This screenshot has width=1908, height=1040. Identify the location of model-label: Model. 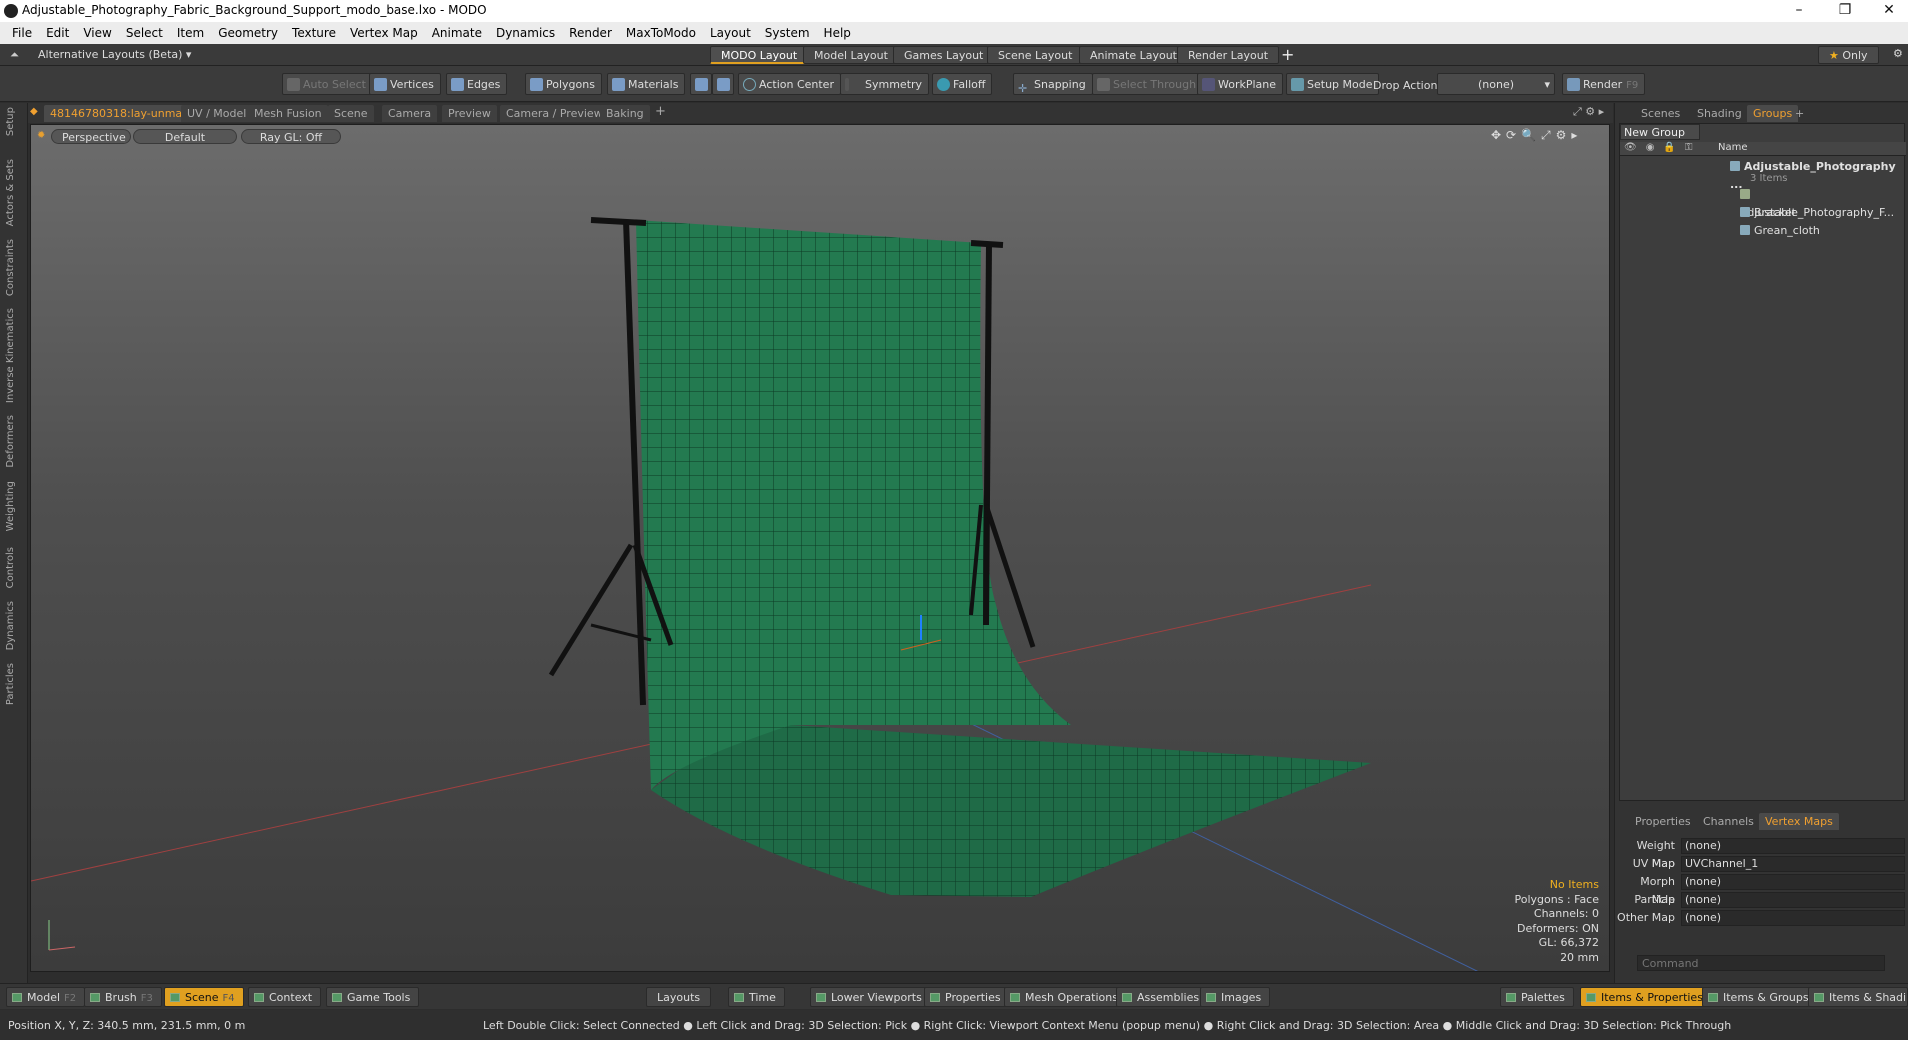
(44, 997).